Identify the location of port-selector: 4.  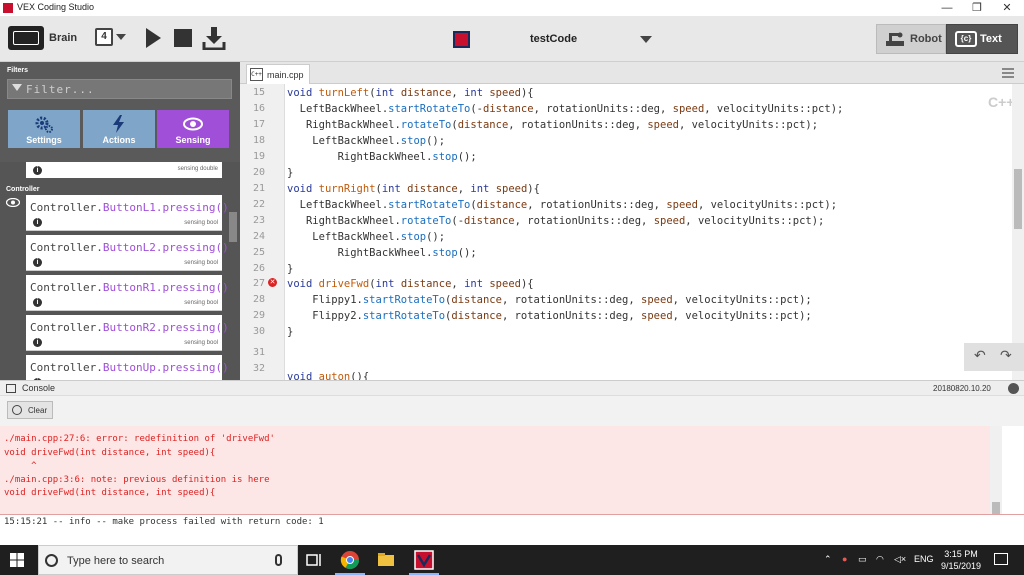
(104, 37).